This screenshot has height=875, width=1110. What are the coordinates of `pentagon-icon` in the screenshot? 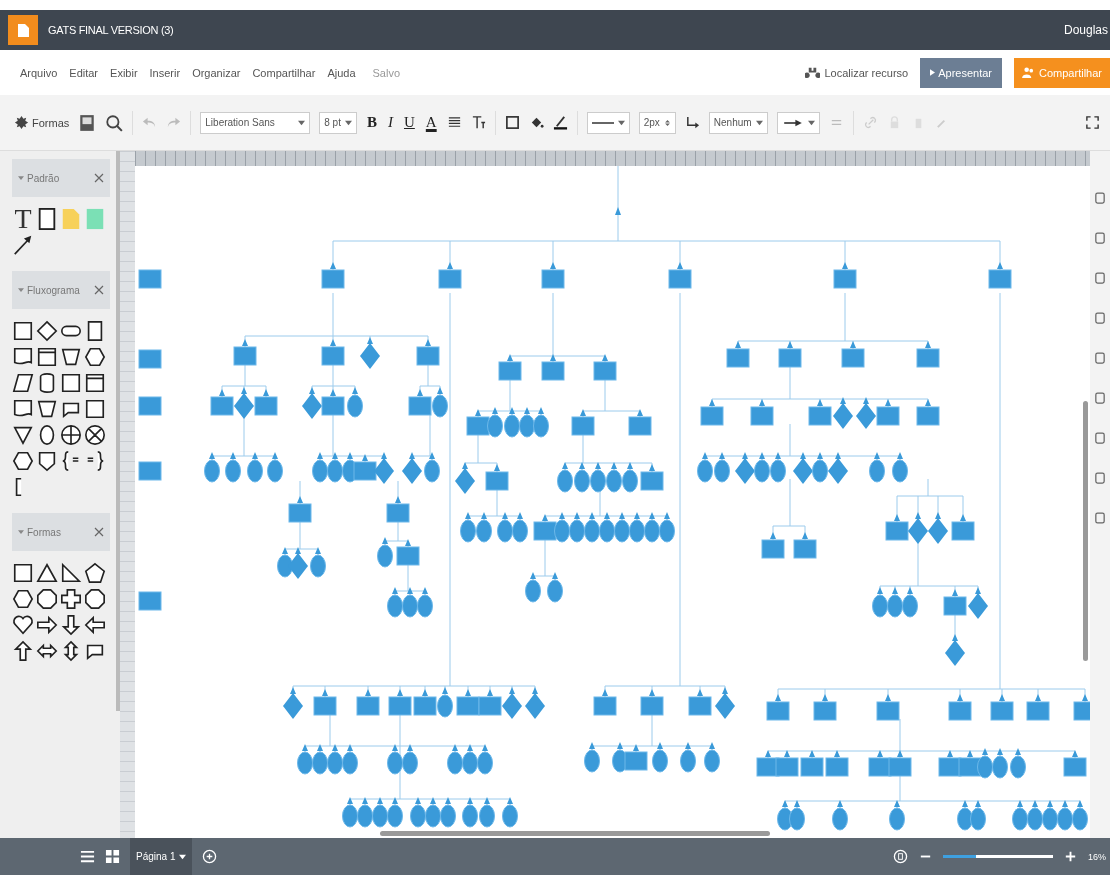 It's located at (95, 573).